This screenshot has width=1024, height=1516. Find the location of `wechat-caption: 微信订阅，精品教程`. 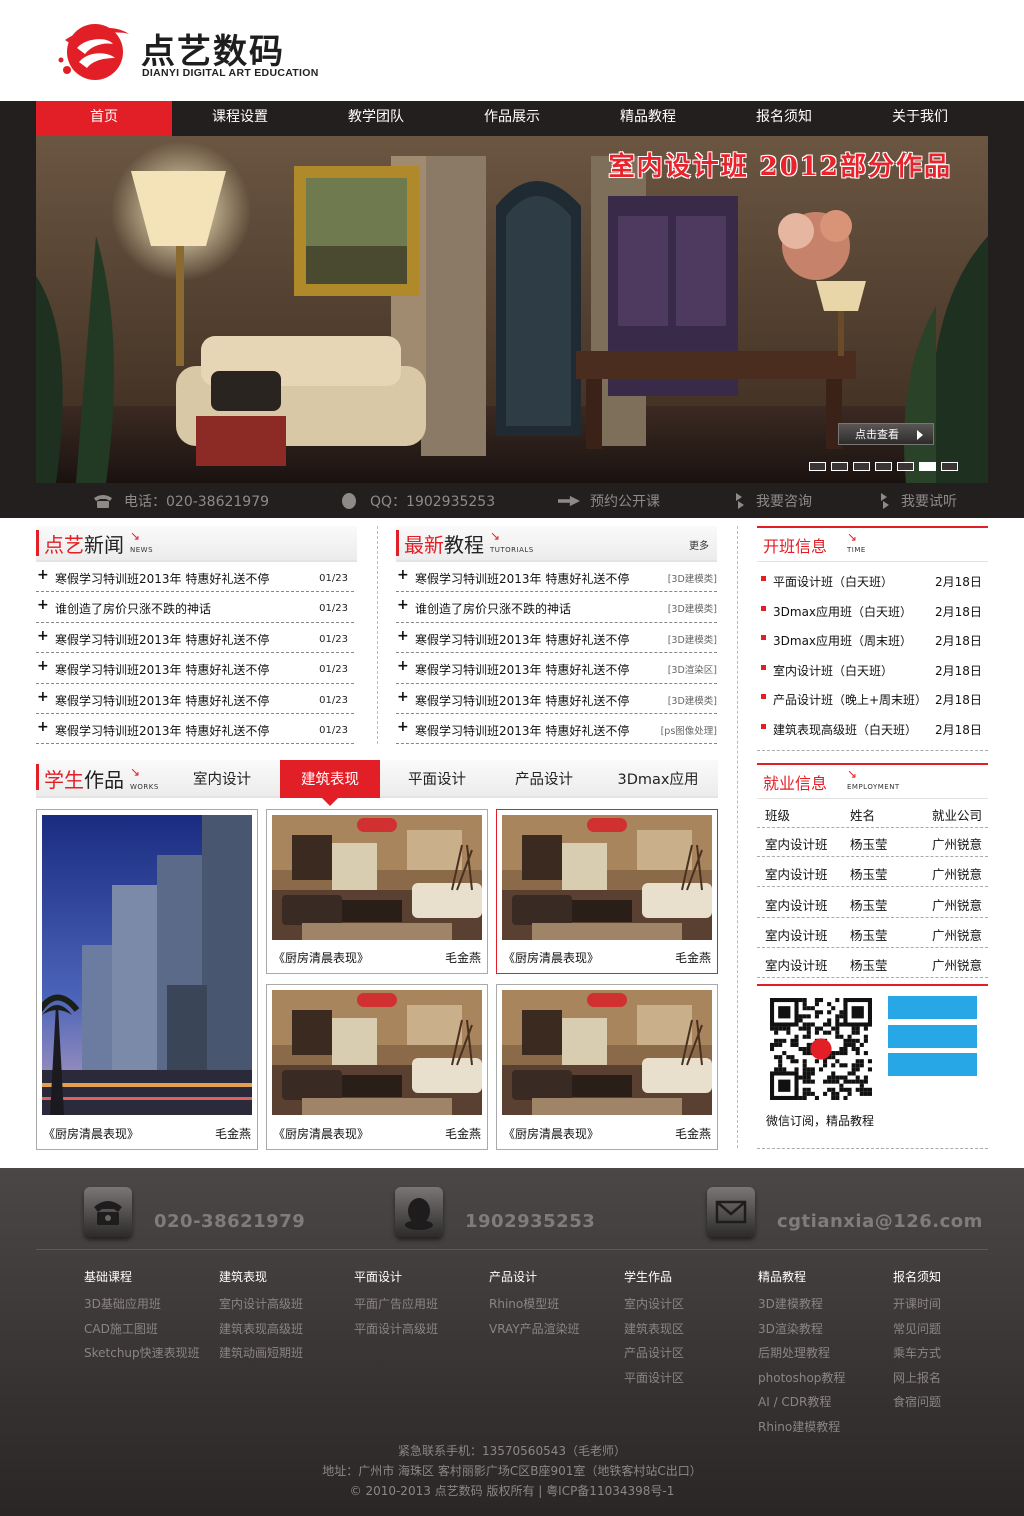

wechat-caption: 微信订阅，精品教程 is located at coordinates (820, 1121).